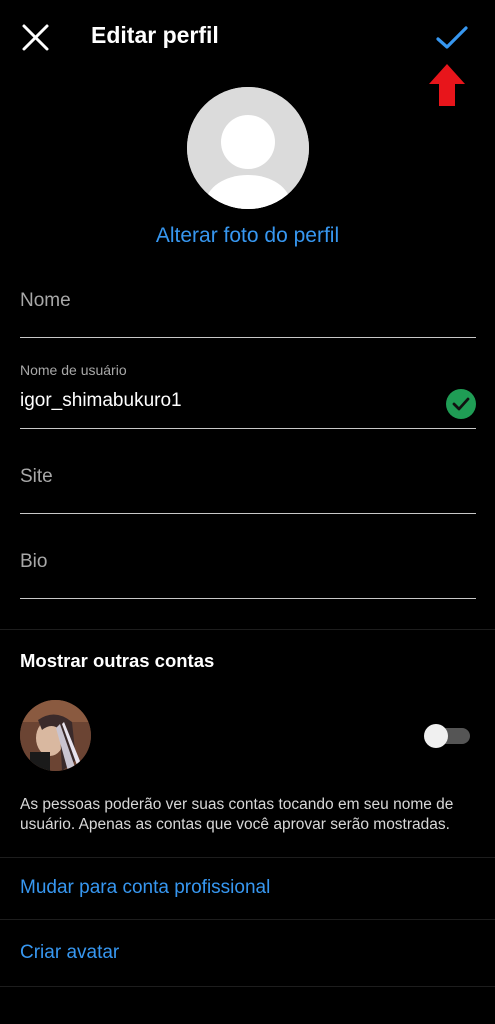 The width and height of the screenshot is (495, 1024). Describe the element at coordinates (155, 35) in the screenshot. I see `page-title: Editar perfil` at that location.